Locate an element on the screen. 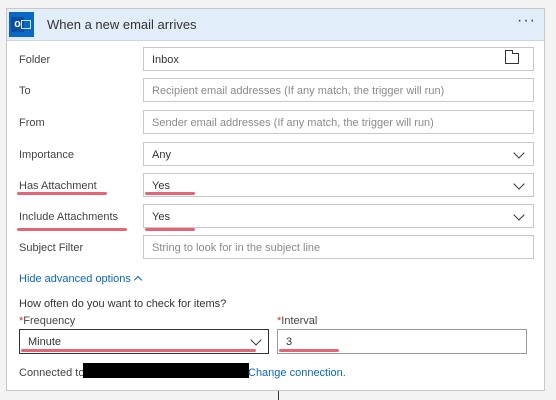  interval-value: 3 is located at coordinates (289, 342).